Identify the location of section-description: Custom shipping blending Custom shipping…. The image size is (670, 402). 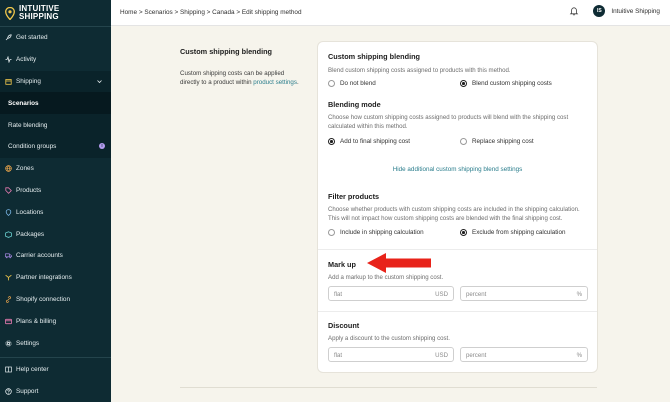
(240, 67).